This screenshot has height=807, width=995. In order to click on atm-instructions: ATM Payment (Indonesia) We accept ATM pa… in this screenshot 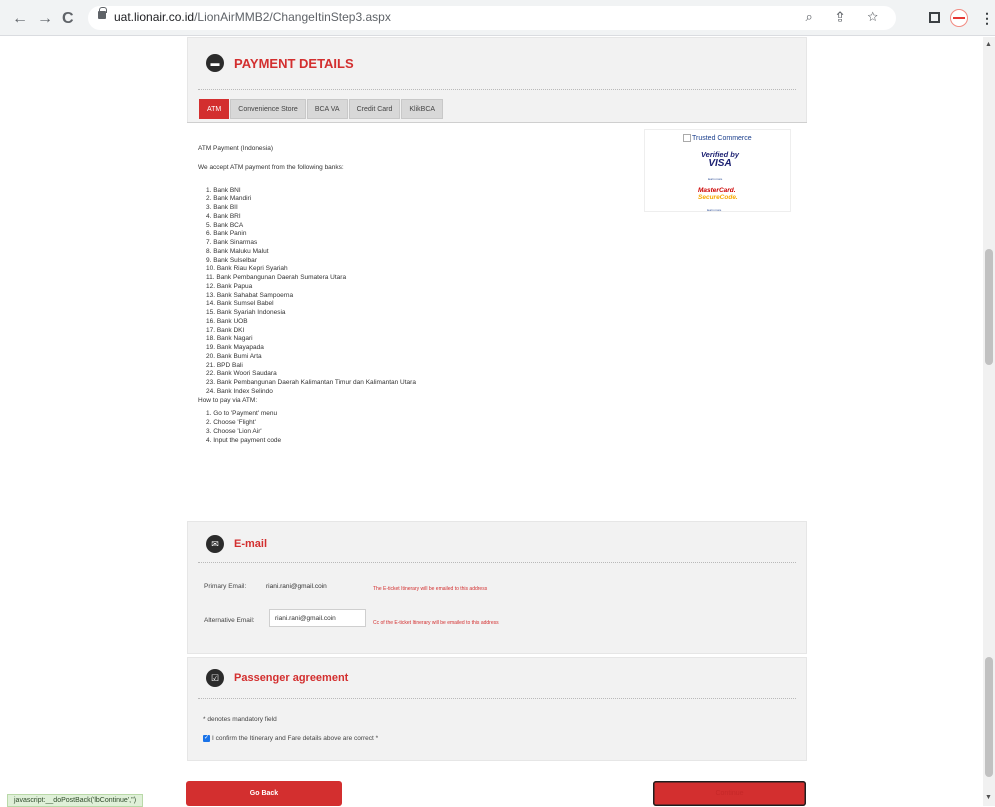, I will do `click(307, 295)`.